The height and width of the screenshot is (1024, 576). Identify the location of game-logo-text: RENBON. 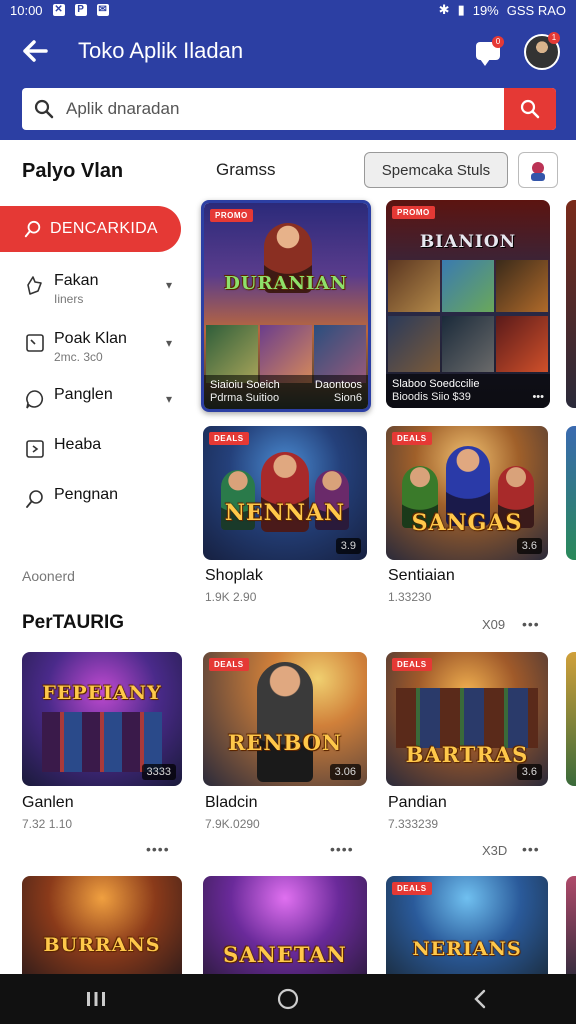
(285, 742).